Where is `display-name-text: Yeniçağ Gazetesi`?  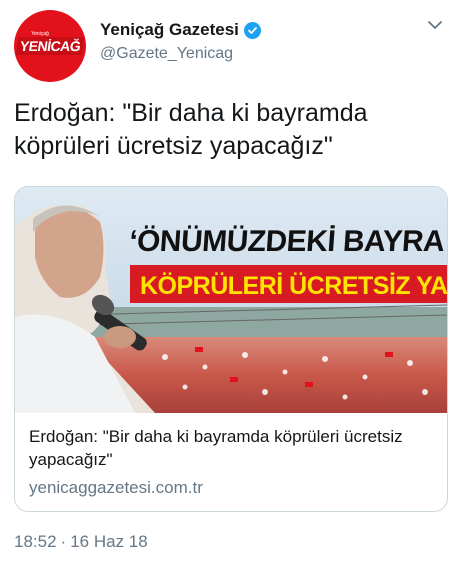
display-name-text: Yeniçağ Gazetesi is located at coordinates (169, 29).